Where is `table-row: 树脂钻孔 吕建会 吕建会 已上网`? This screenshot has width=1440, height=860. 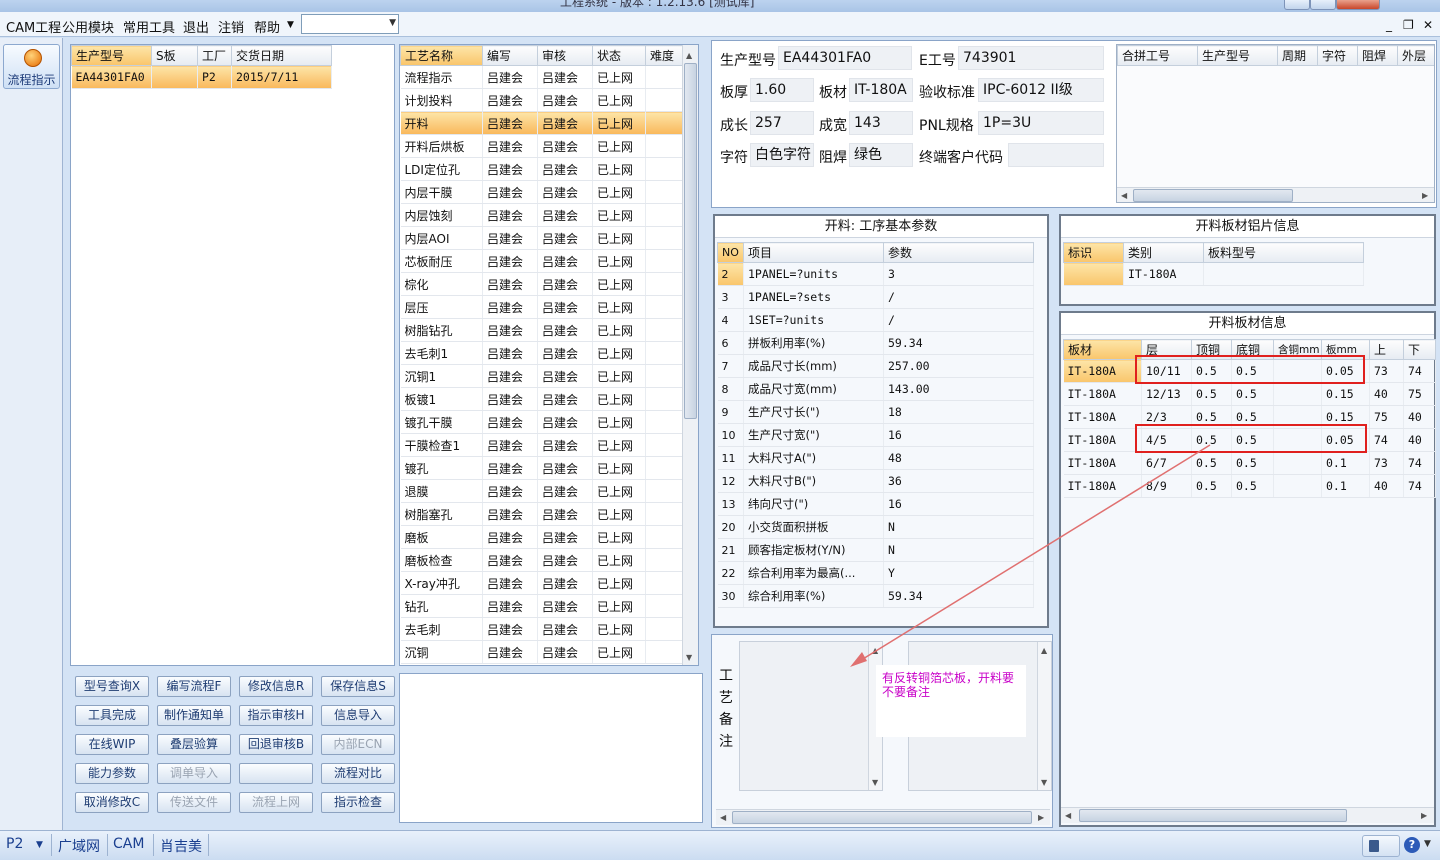
table-row: 树脂钻孔 吕建会 吕建会 已上网 is located at coordinates (541, 330).